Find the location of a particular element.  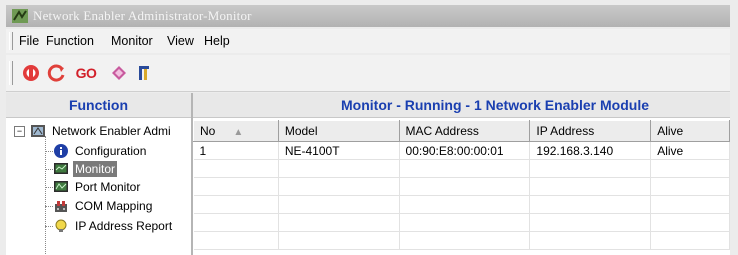

sort-arrow-icon: ▲ is located at coordinates (238, 132).